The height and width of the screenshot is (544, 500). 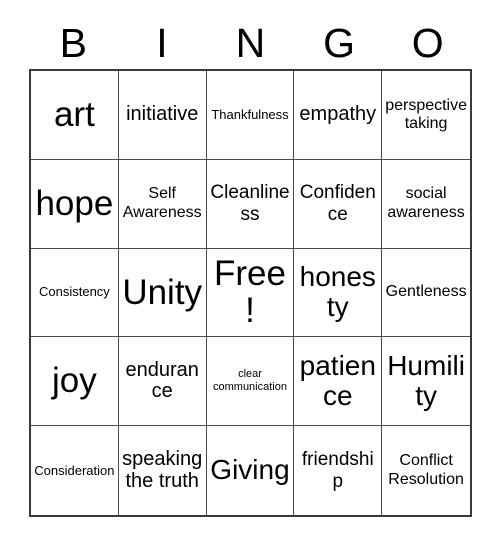 I want to click on bingo-cell: Giving, so click(x=250, y=470).